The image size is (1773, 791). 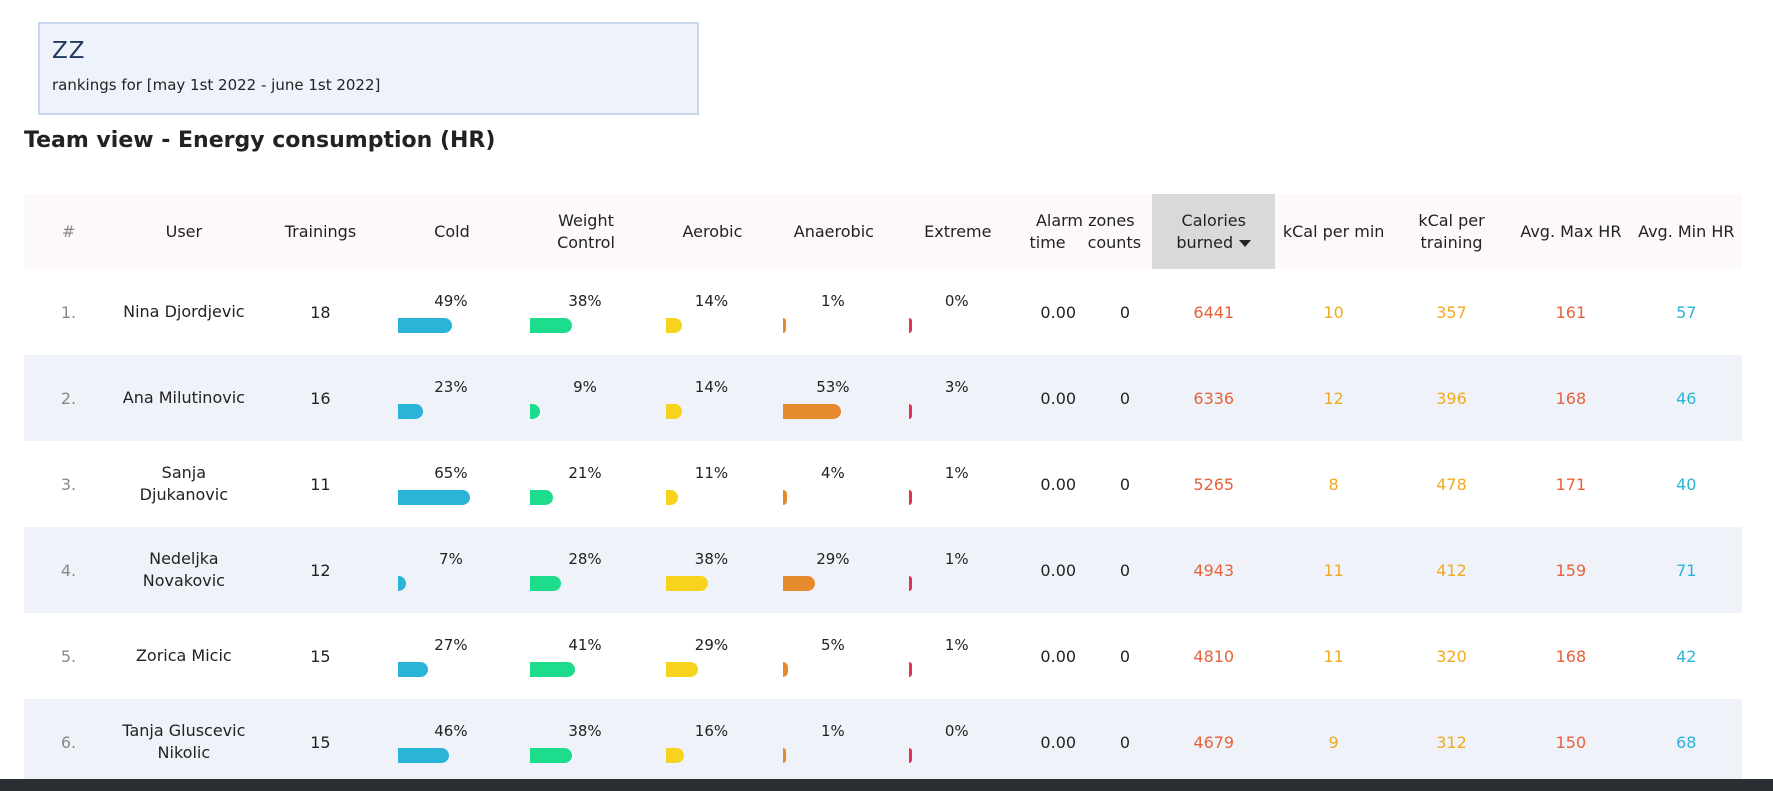 I want to click on col-cold: Cold, so click(x=452, y=231).